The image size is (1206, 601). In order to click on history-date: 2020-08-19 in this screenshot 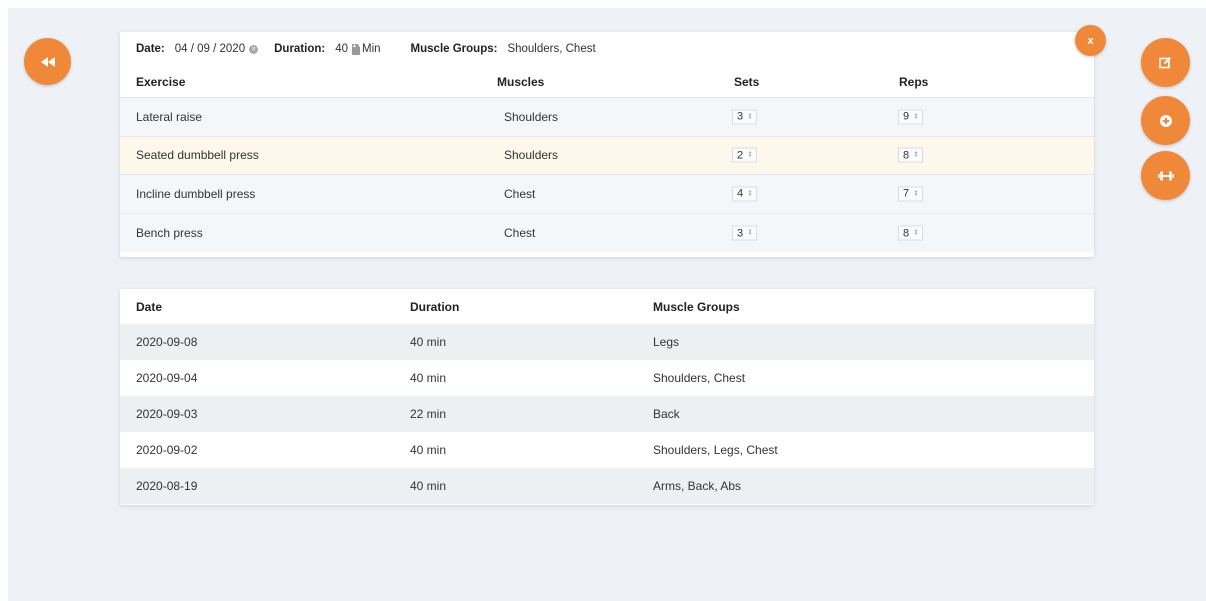, I will do `click(167, 486)`.